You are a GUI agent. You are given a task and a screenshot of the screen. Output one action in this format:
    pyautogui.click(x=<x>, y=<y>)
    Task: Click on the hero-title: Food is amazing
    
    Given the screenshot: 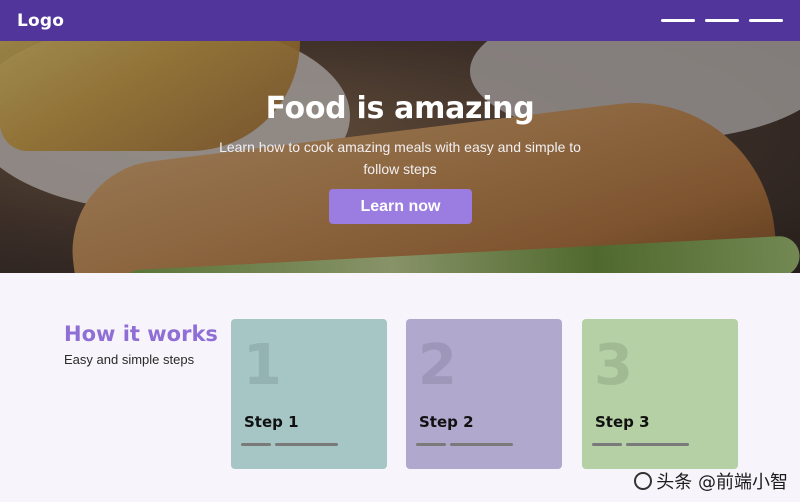 What is the action you would take?
    pyautogui.click(x=400, y=108)
    